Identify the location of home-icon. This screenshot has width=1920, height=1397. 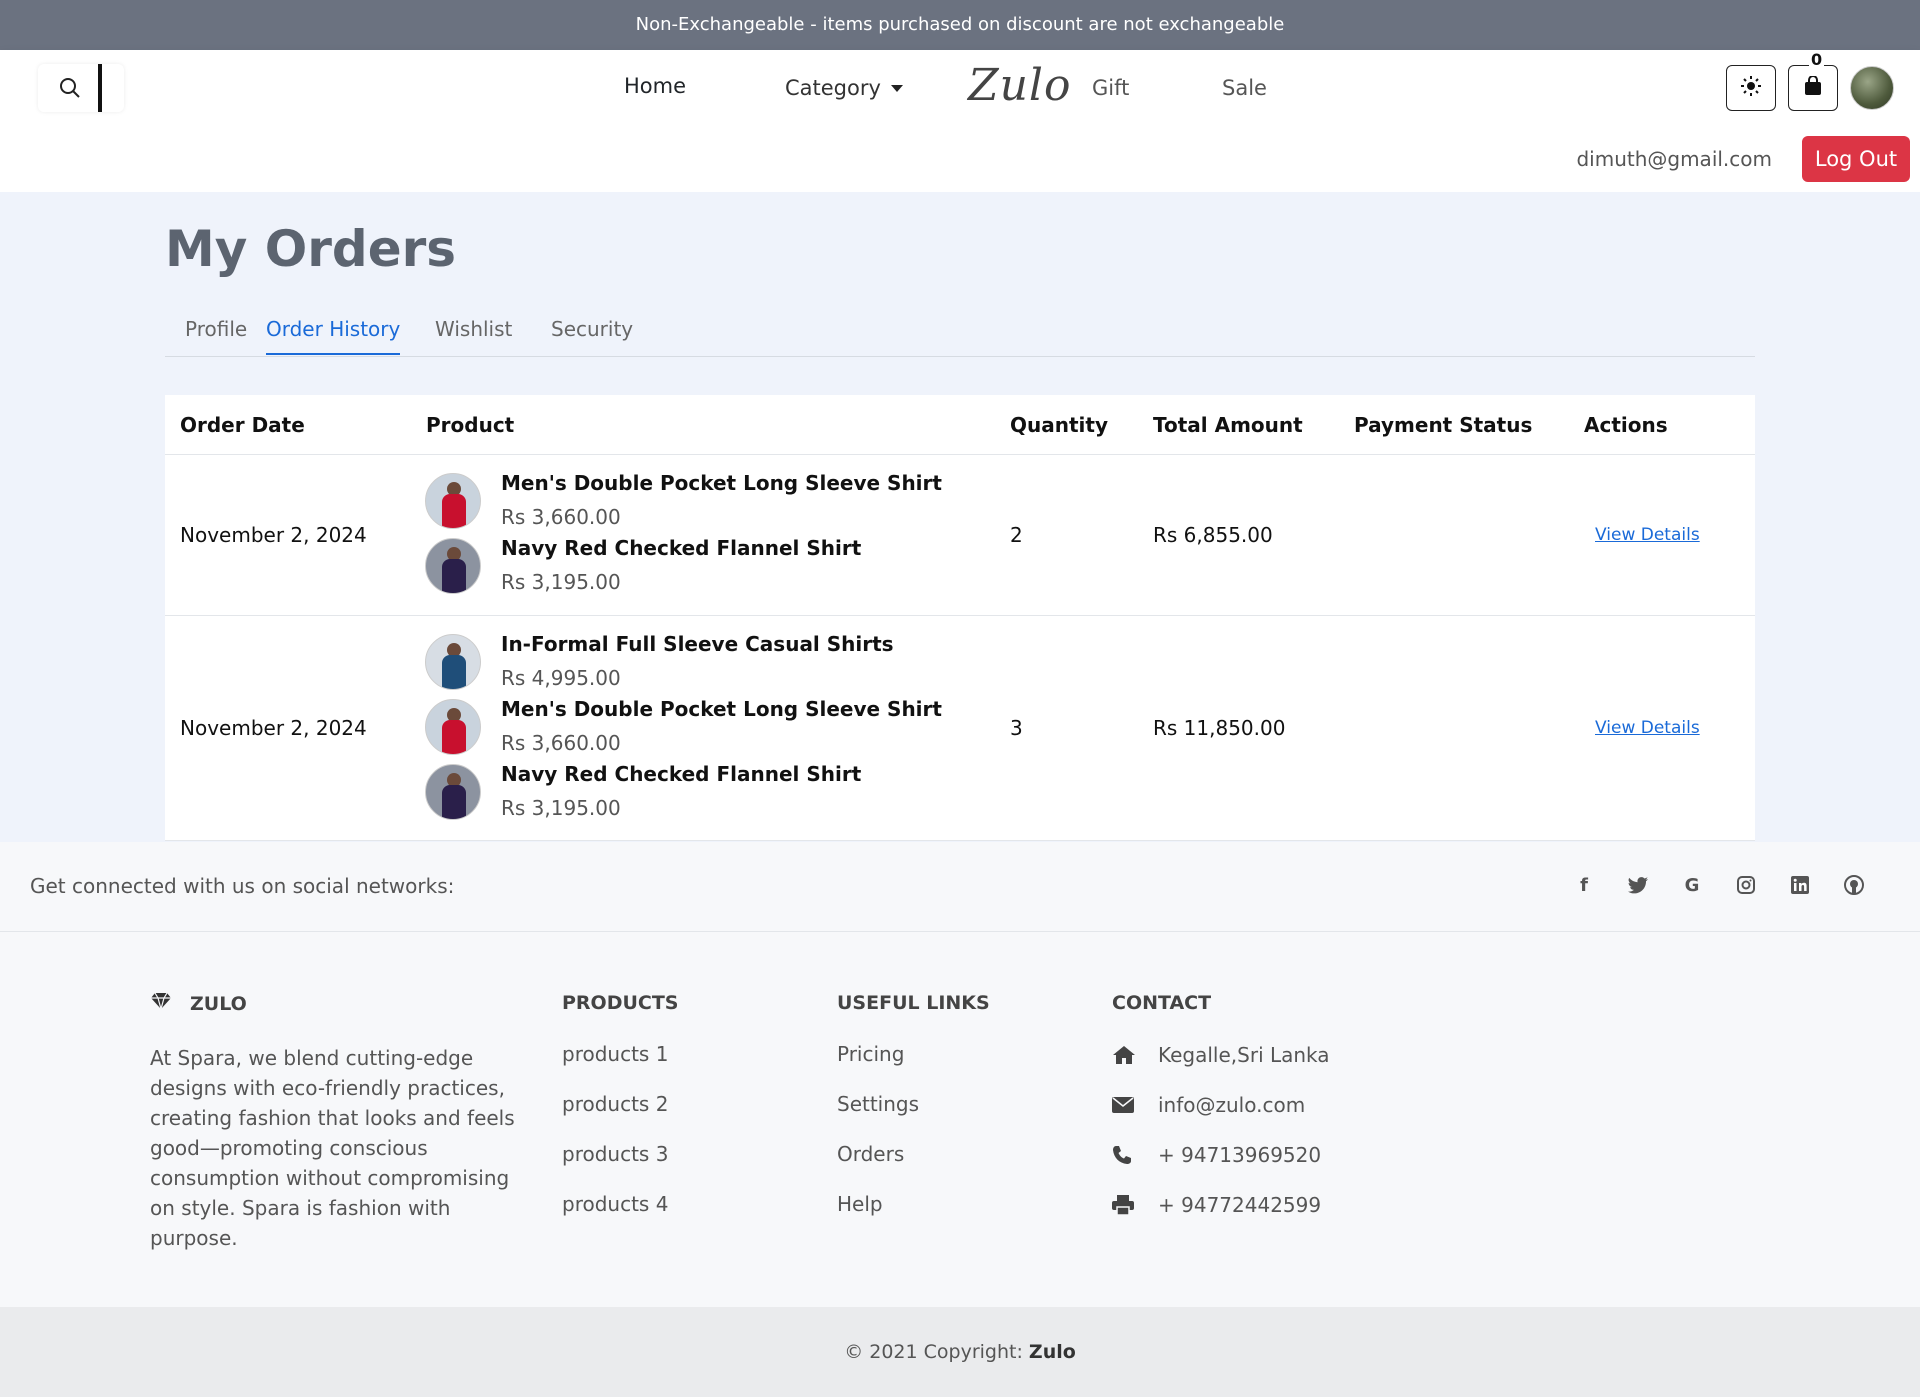
(1135, 1055).